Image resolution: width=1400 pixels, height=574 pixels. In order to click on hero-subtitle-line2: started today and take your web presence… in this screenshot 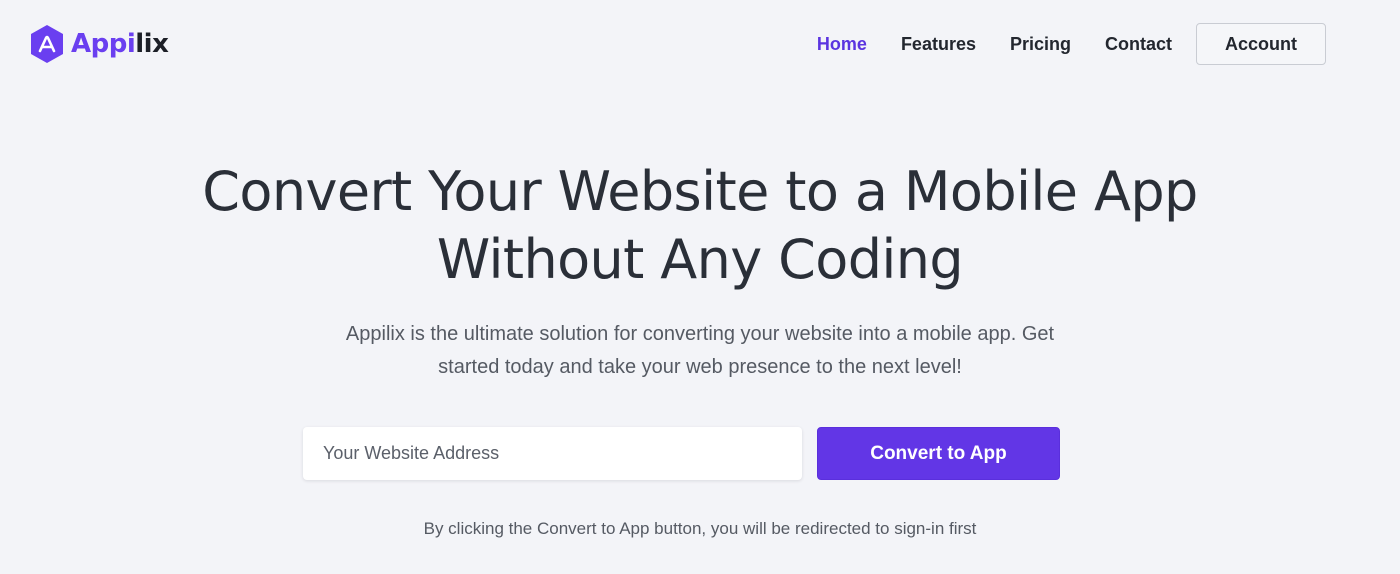, I will do `click(700, 367)`.